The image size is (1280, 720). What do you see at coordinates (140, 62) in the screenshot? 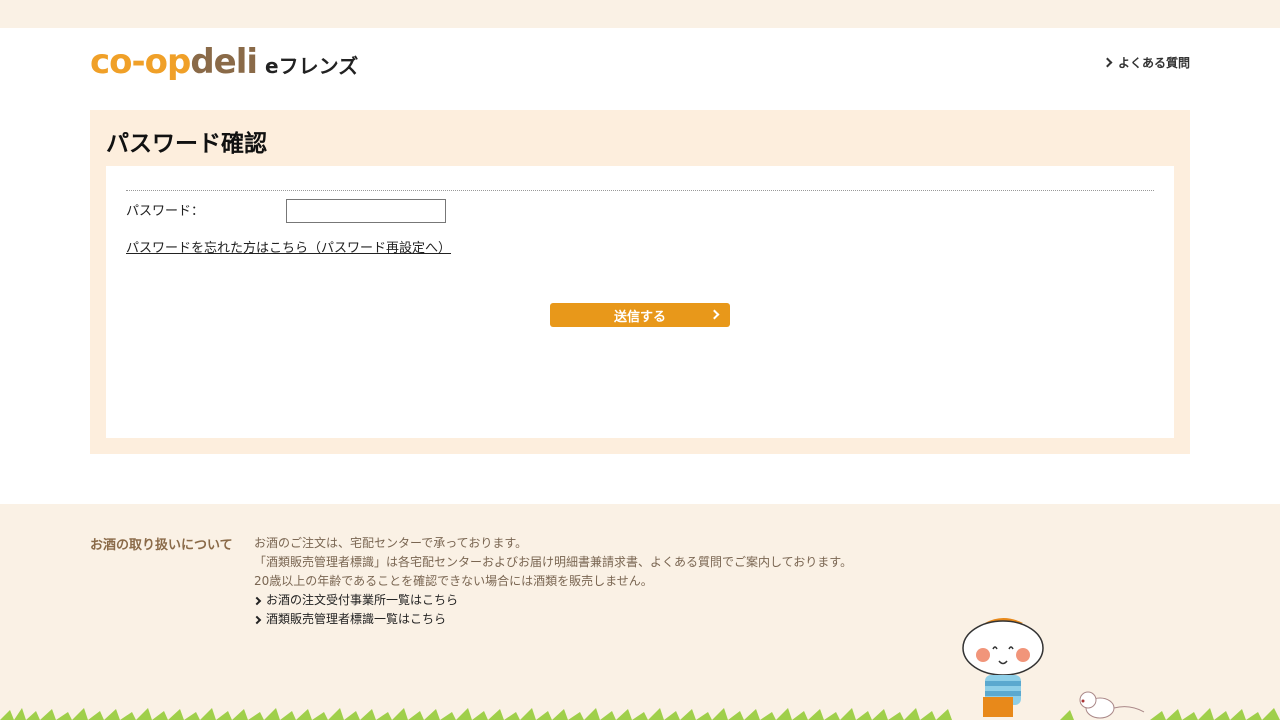
I see `logo-text-coop: co-op` at bounding box center [140, 62].